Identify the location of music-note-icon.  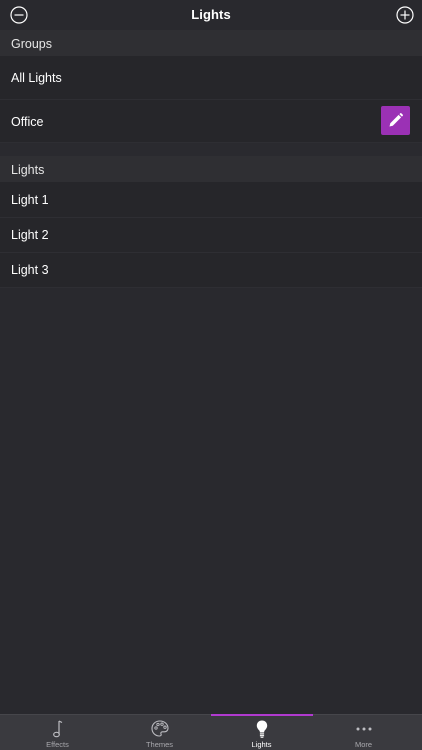
(57, 729).